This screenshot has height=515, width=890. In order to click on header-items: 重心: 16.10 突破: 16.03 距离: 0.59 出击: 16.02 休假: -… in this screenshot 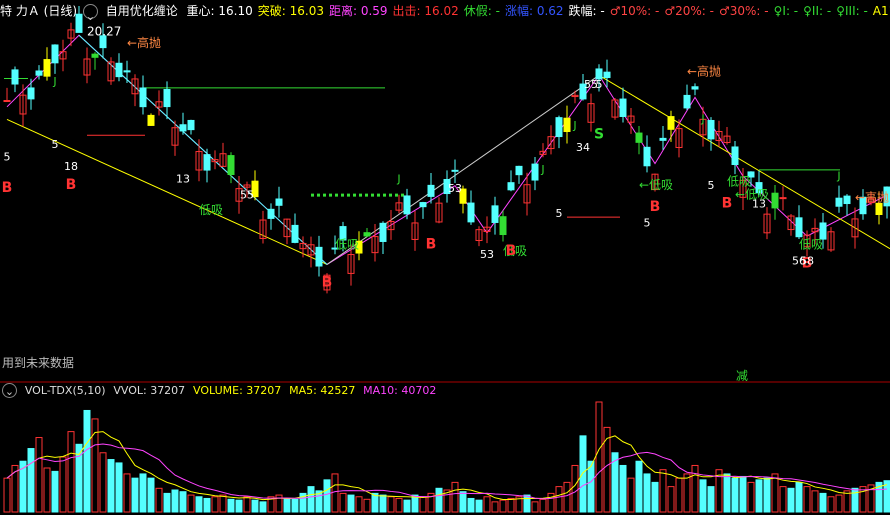, I will do `click(536, 11)`.